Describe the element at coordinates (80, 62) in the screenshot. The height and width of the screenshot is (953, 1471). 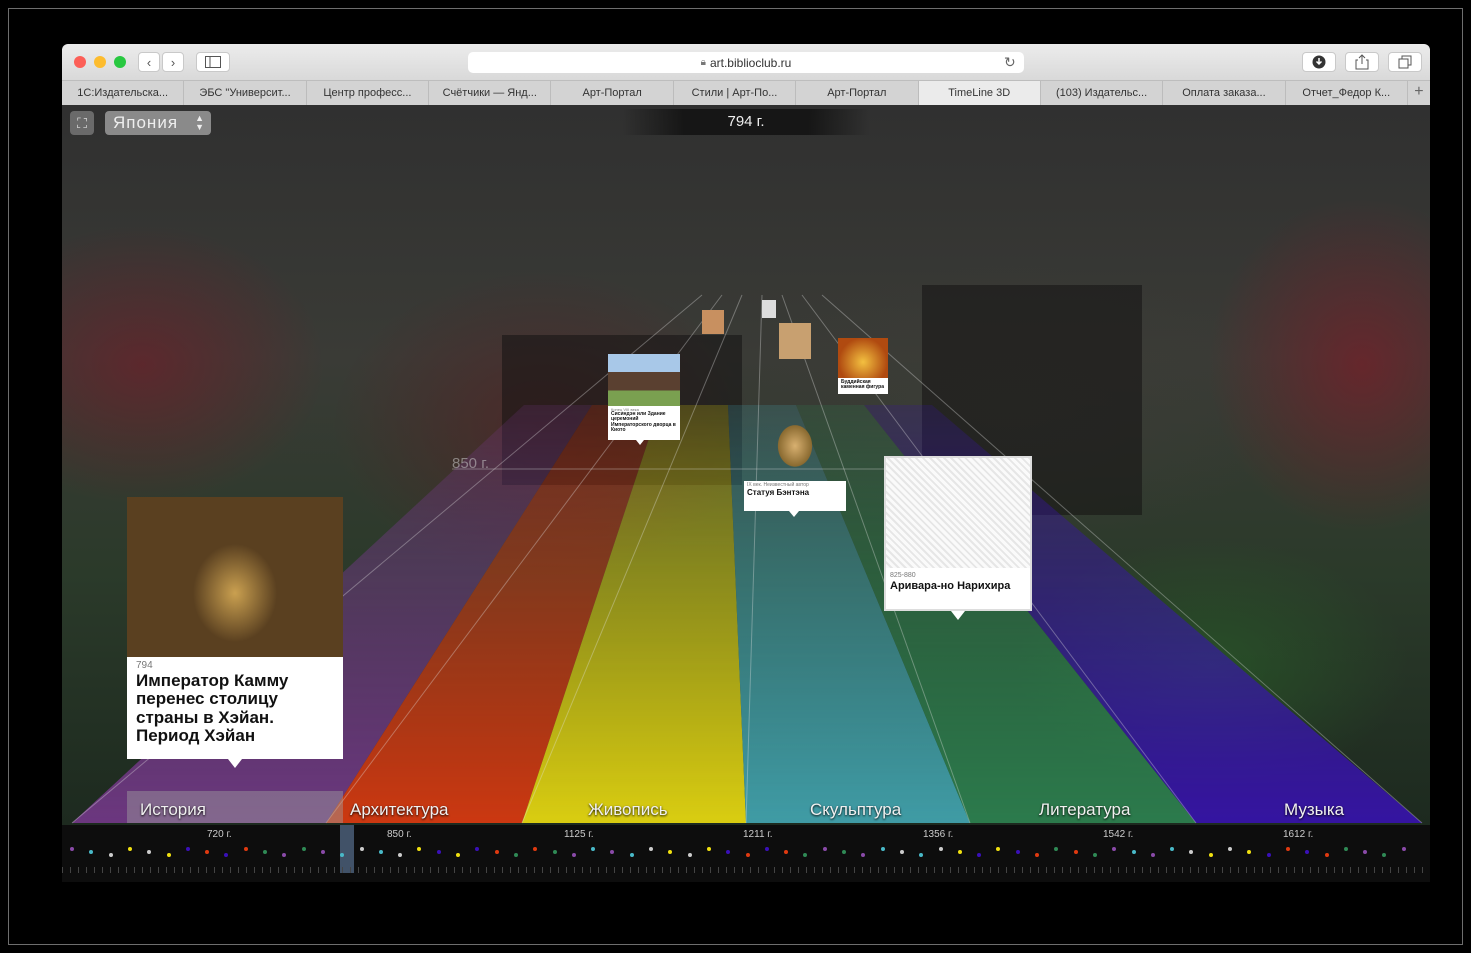
I see `close-window-button` at that location.